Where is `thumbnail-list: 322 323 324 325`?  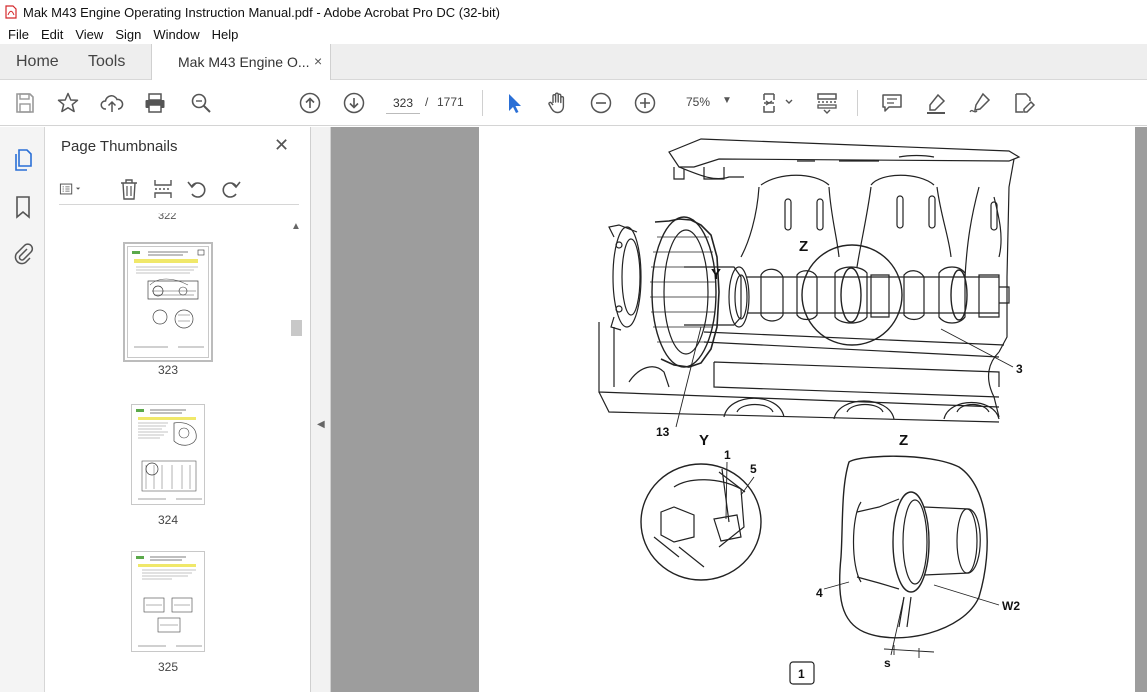 thumbnail-list: 322 323 324 325 is located at coordinates (168, 452).